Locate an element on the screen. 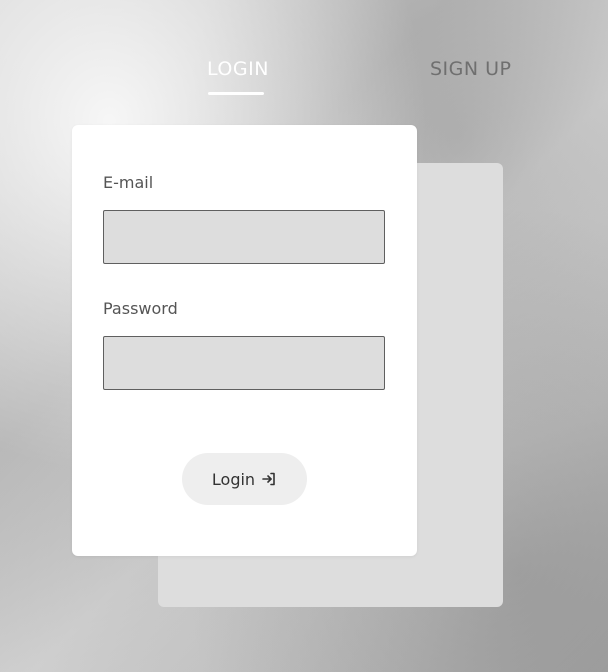 The image size is (608, 672). password-label: Password is located at coordinates (140, 308).